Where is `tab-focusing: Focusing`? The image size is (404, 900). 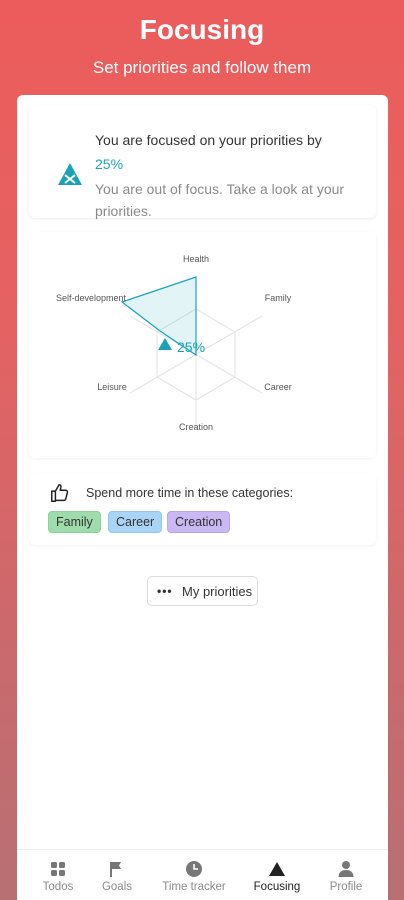 tab-focusing: Focusing is located at coordinates (277, 875).